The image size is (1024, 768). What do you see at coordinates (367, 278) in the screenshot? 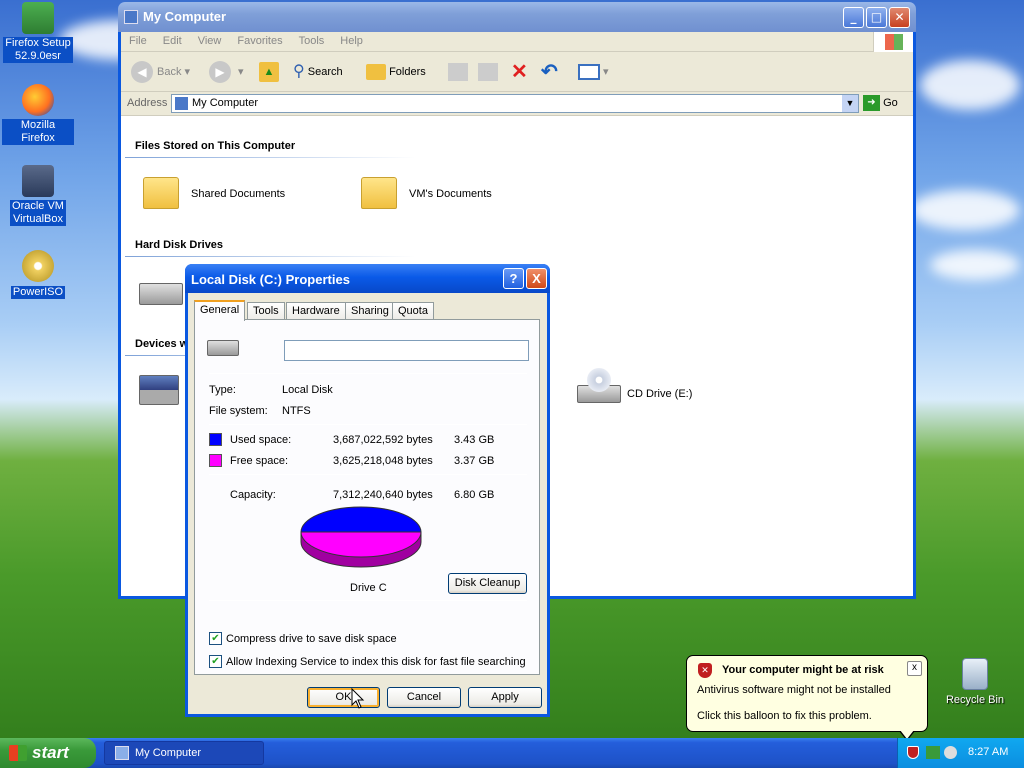
I see `dialog-titlebar: Local Disk (C:) Properties ? X` at bounding box center [367, 278].